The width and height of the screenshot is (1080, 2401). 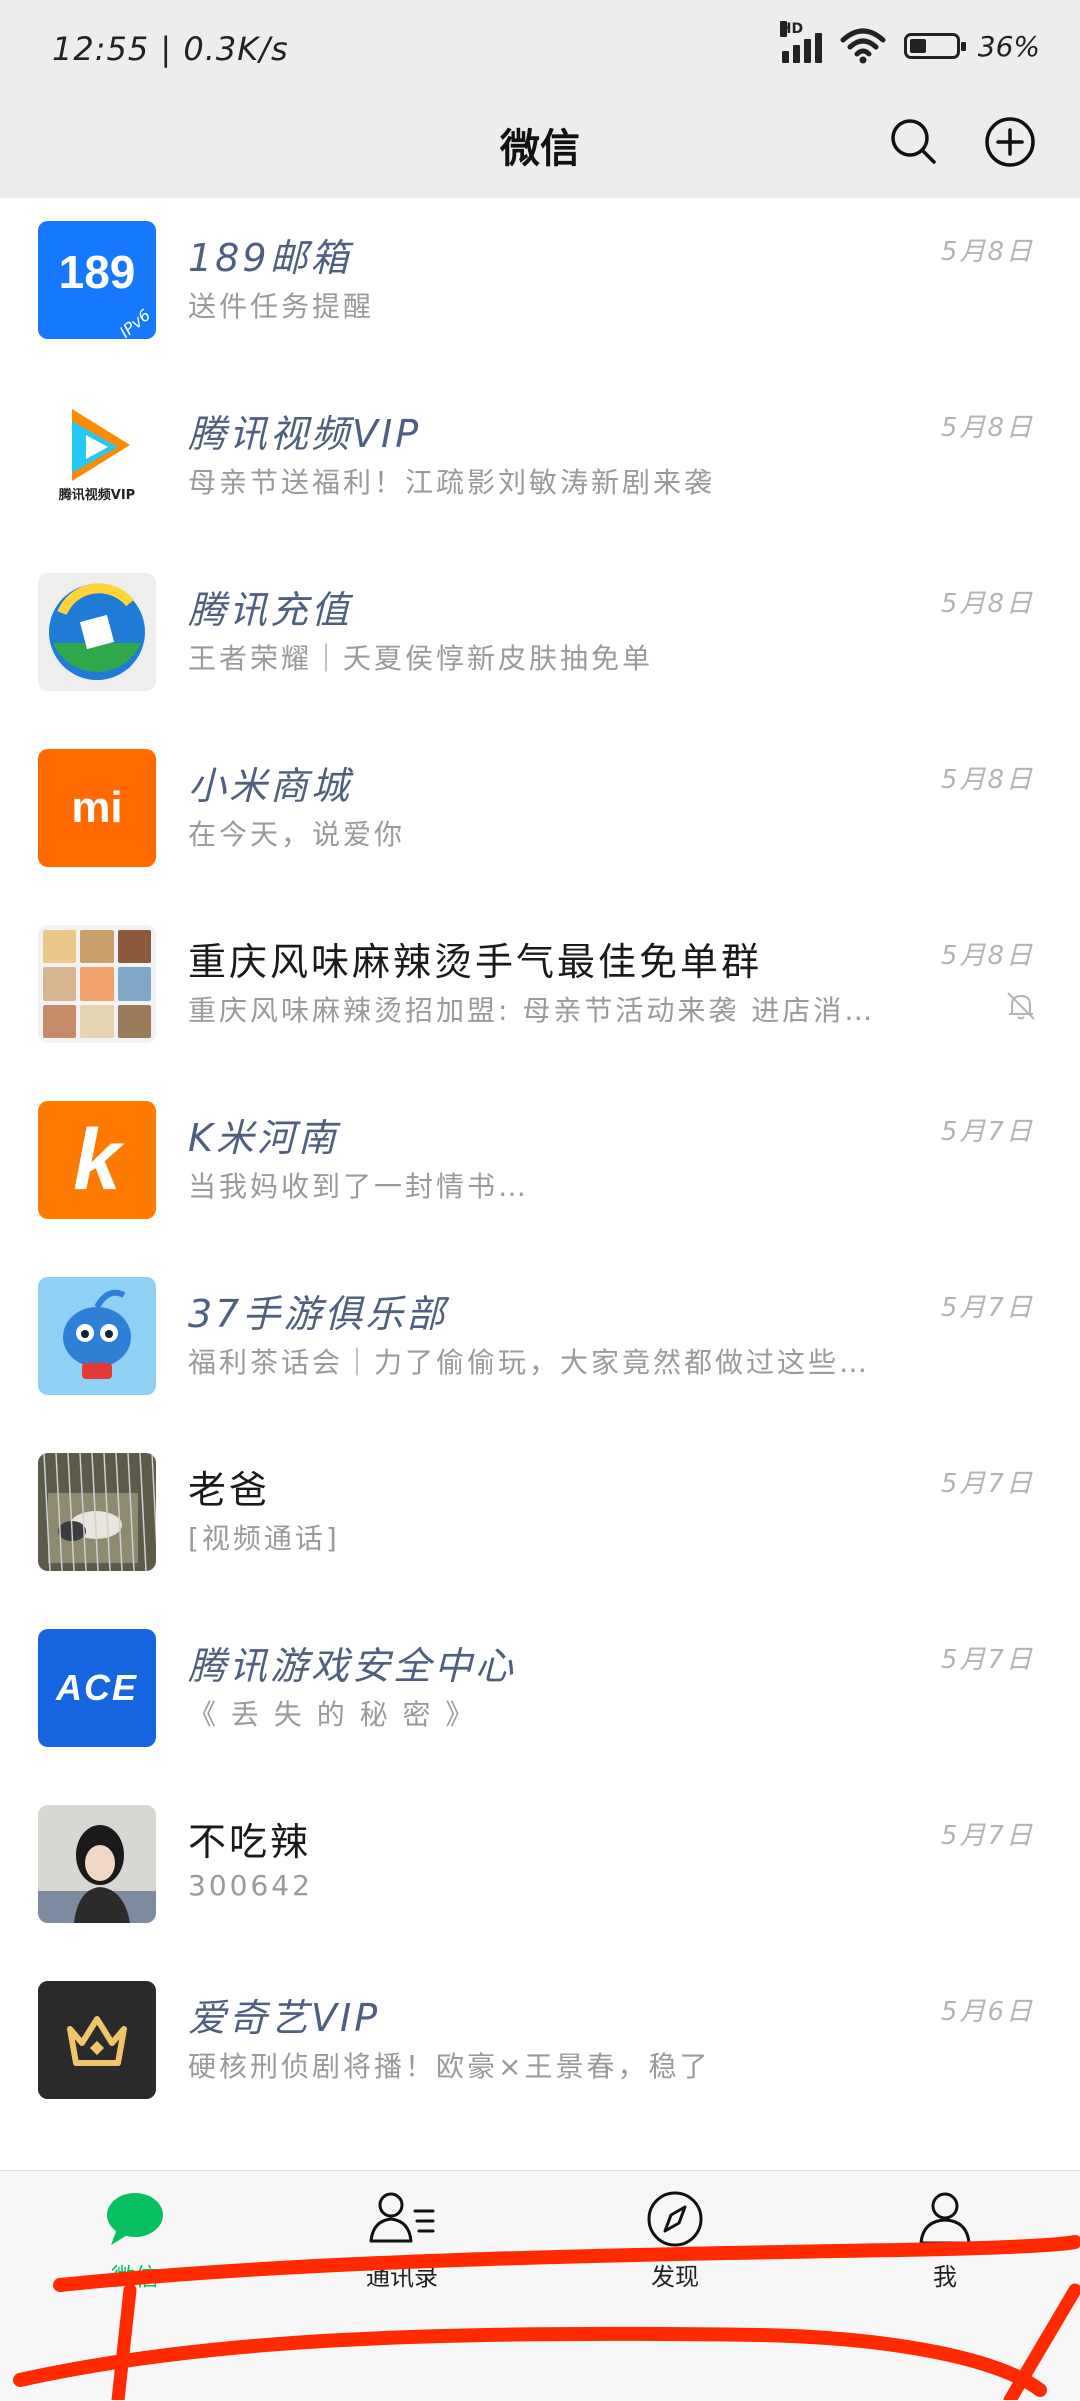 What do you see at coordinates (945, 2277) in the screenshot?
I see `tab-label: 我` at bounding box center [945, 2277].